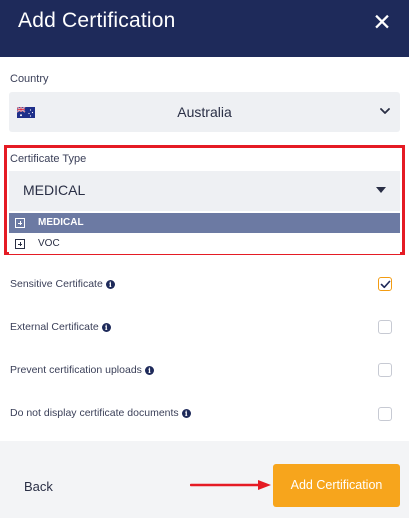  I want to click on certificate-type-label: Certificate Type, so click(48, 159).